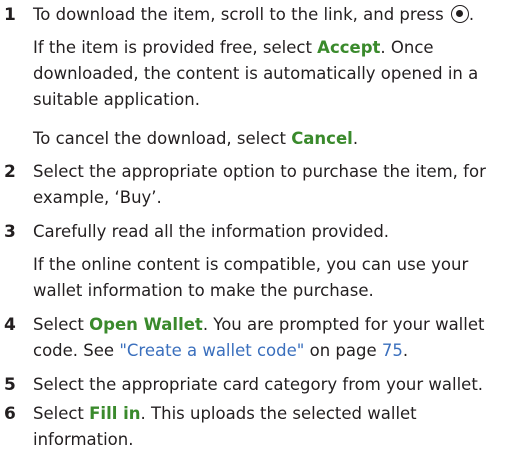 The width and height of the screenshot is (518, 453). What do you see at coordinates (10, 232) in the screenshot?
I see `step-number: 3` at bounding box center [10, 232].